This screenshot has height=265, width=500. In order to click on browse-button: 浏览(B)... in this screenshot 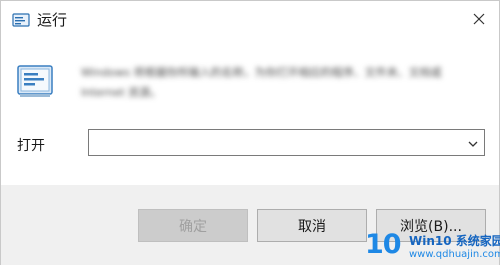, I will do `click(431, 225)`.